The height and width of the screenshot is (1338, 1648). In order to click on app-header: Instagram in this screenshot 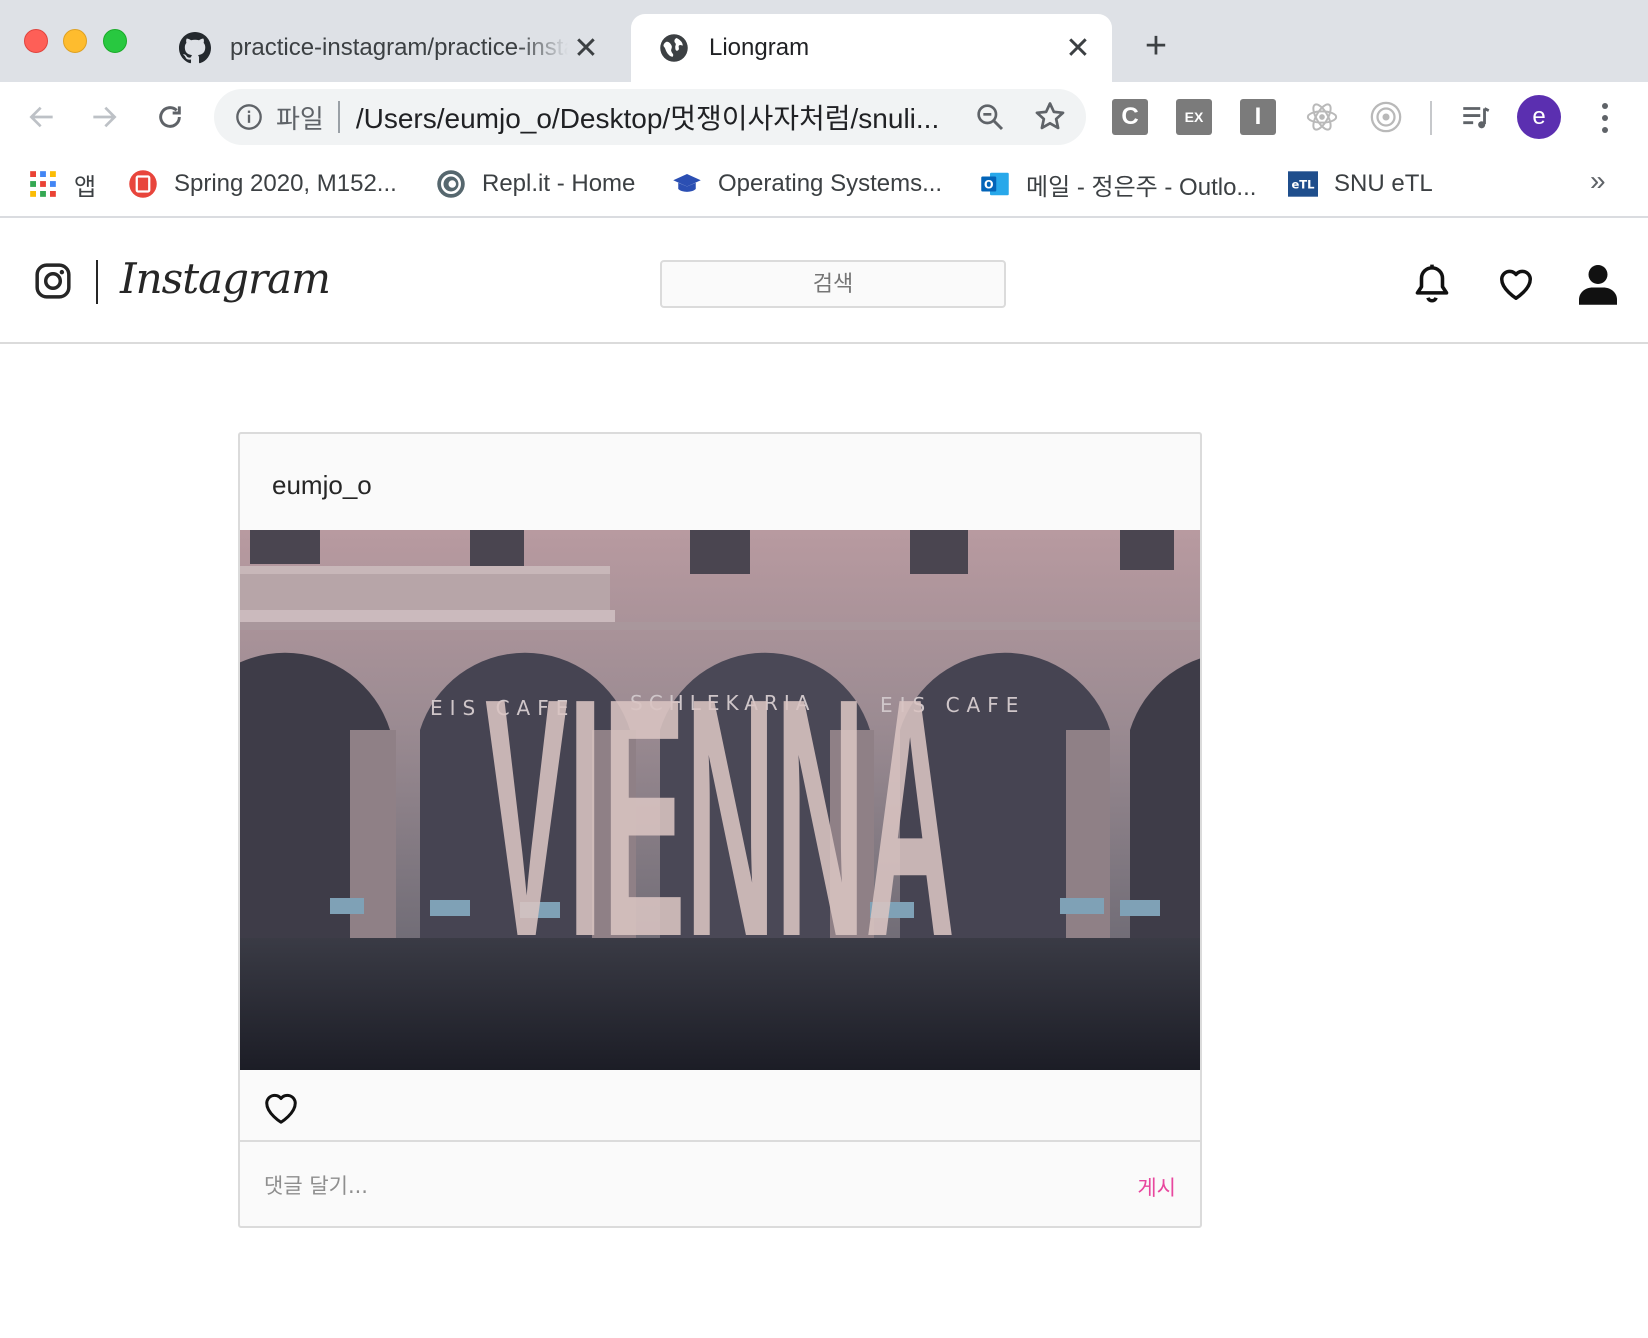, I will do `click(824, 282)`.